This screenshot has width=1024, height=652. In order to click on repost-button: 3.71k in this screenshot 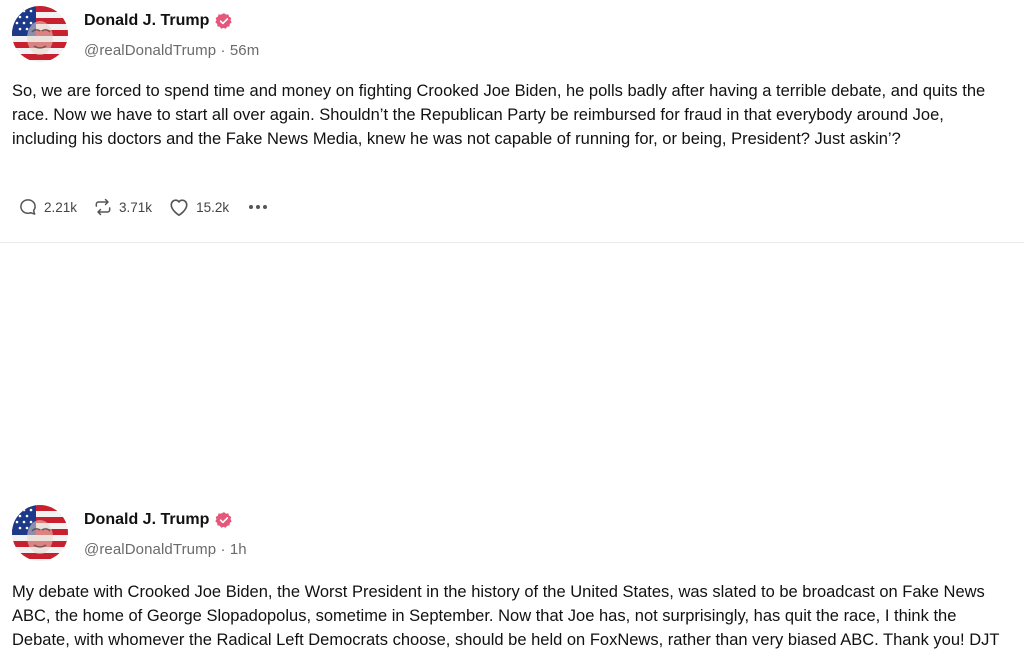, I will do `click(122, 207)`.